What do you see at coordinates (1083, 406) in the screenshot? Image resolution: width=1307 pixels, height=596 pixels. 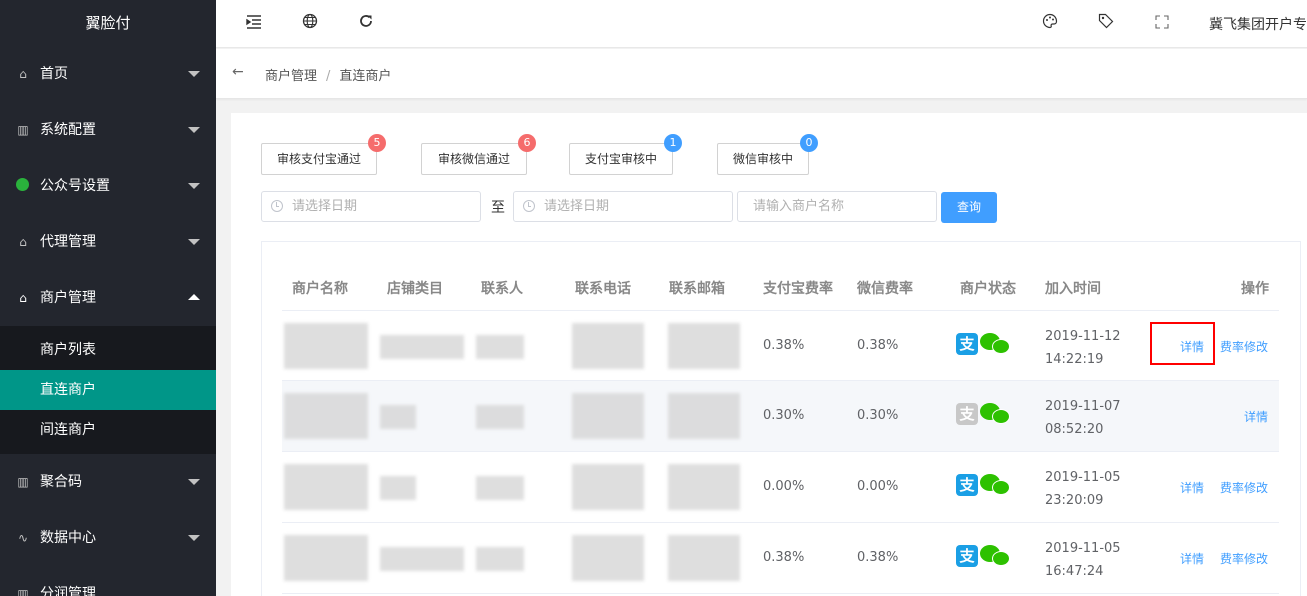 I see `join-date: 2019-11-07` at bounding box center [1083, 406].